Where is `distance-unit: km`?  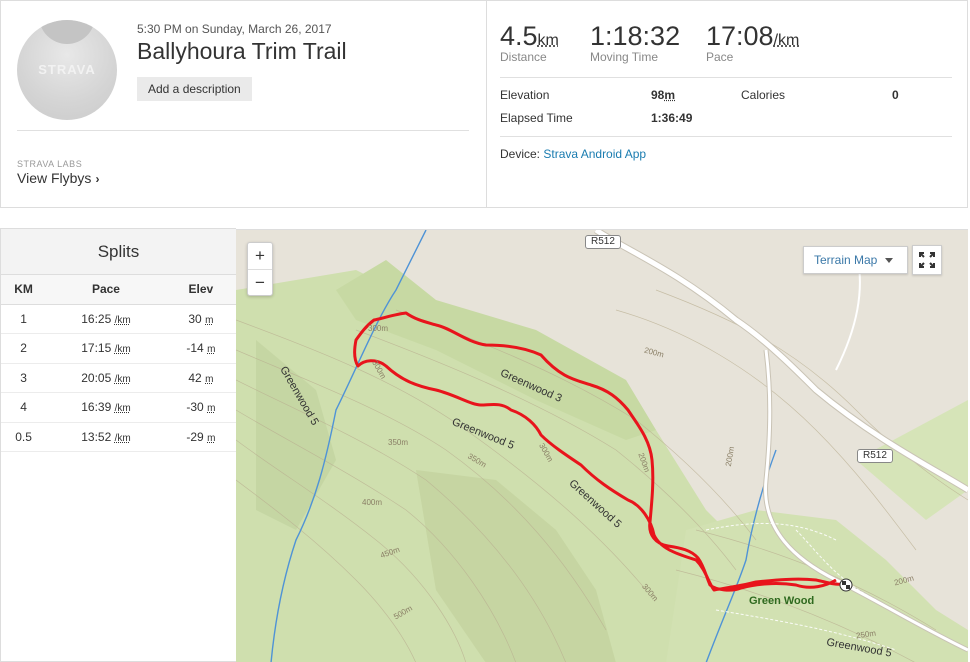
distance-unit: km is located at coordinates (548, 40).